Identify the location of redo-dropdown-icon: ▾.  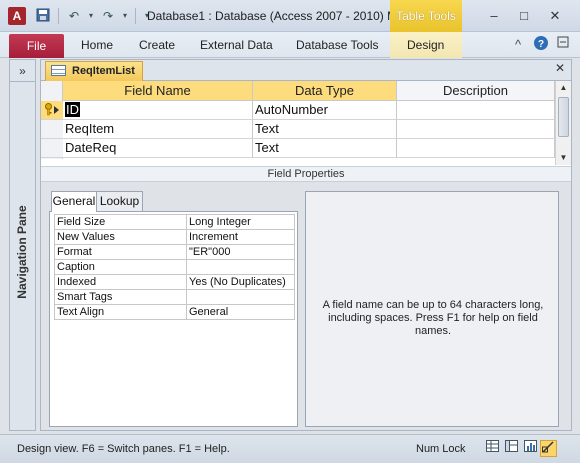
(125, 16).